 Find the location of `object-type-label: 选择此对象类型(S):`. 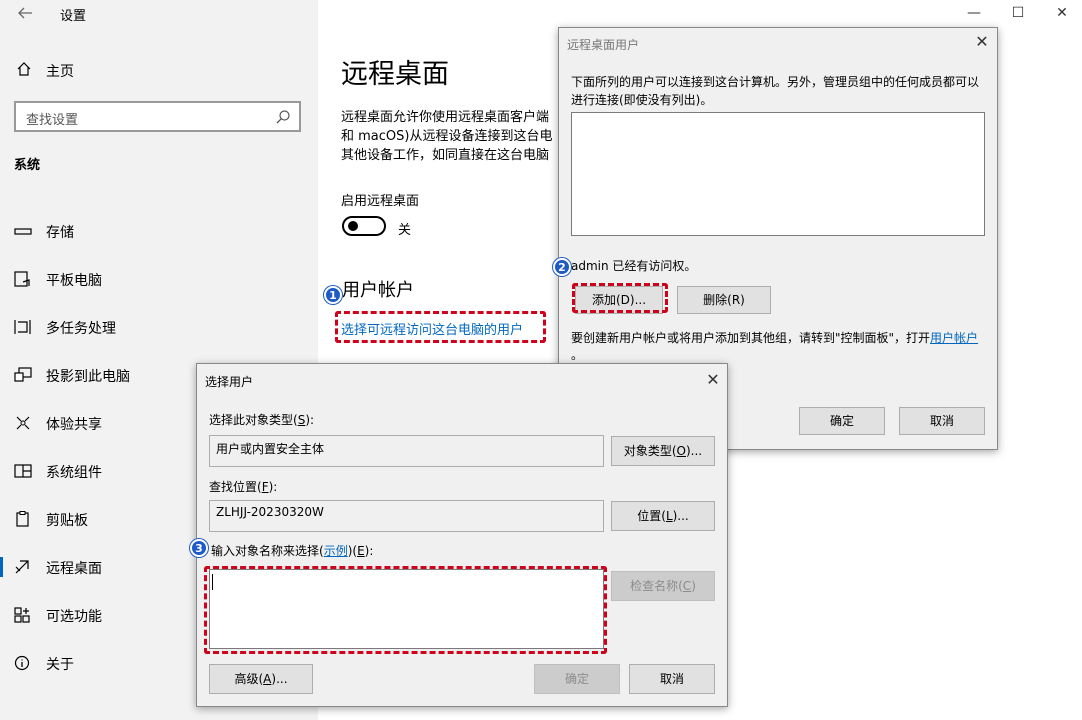

object-type-label: 选择此对象类型(S): is located at coordinates (261, 419).